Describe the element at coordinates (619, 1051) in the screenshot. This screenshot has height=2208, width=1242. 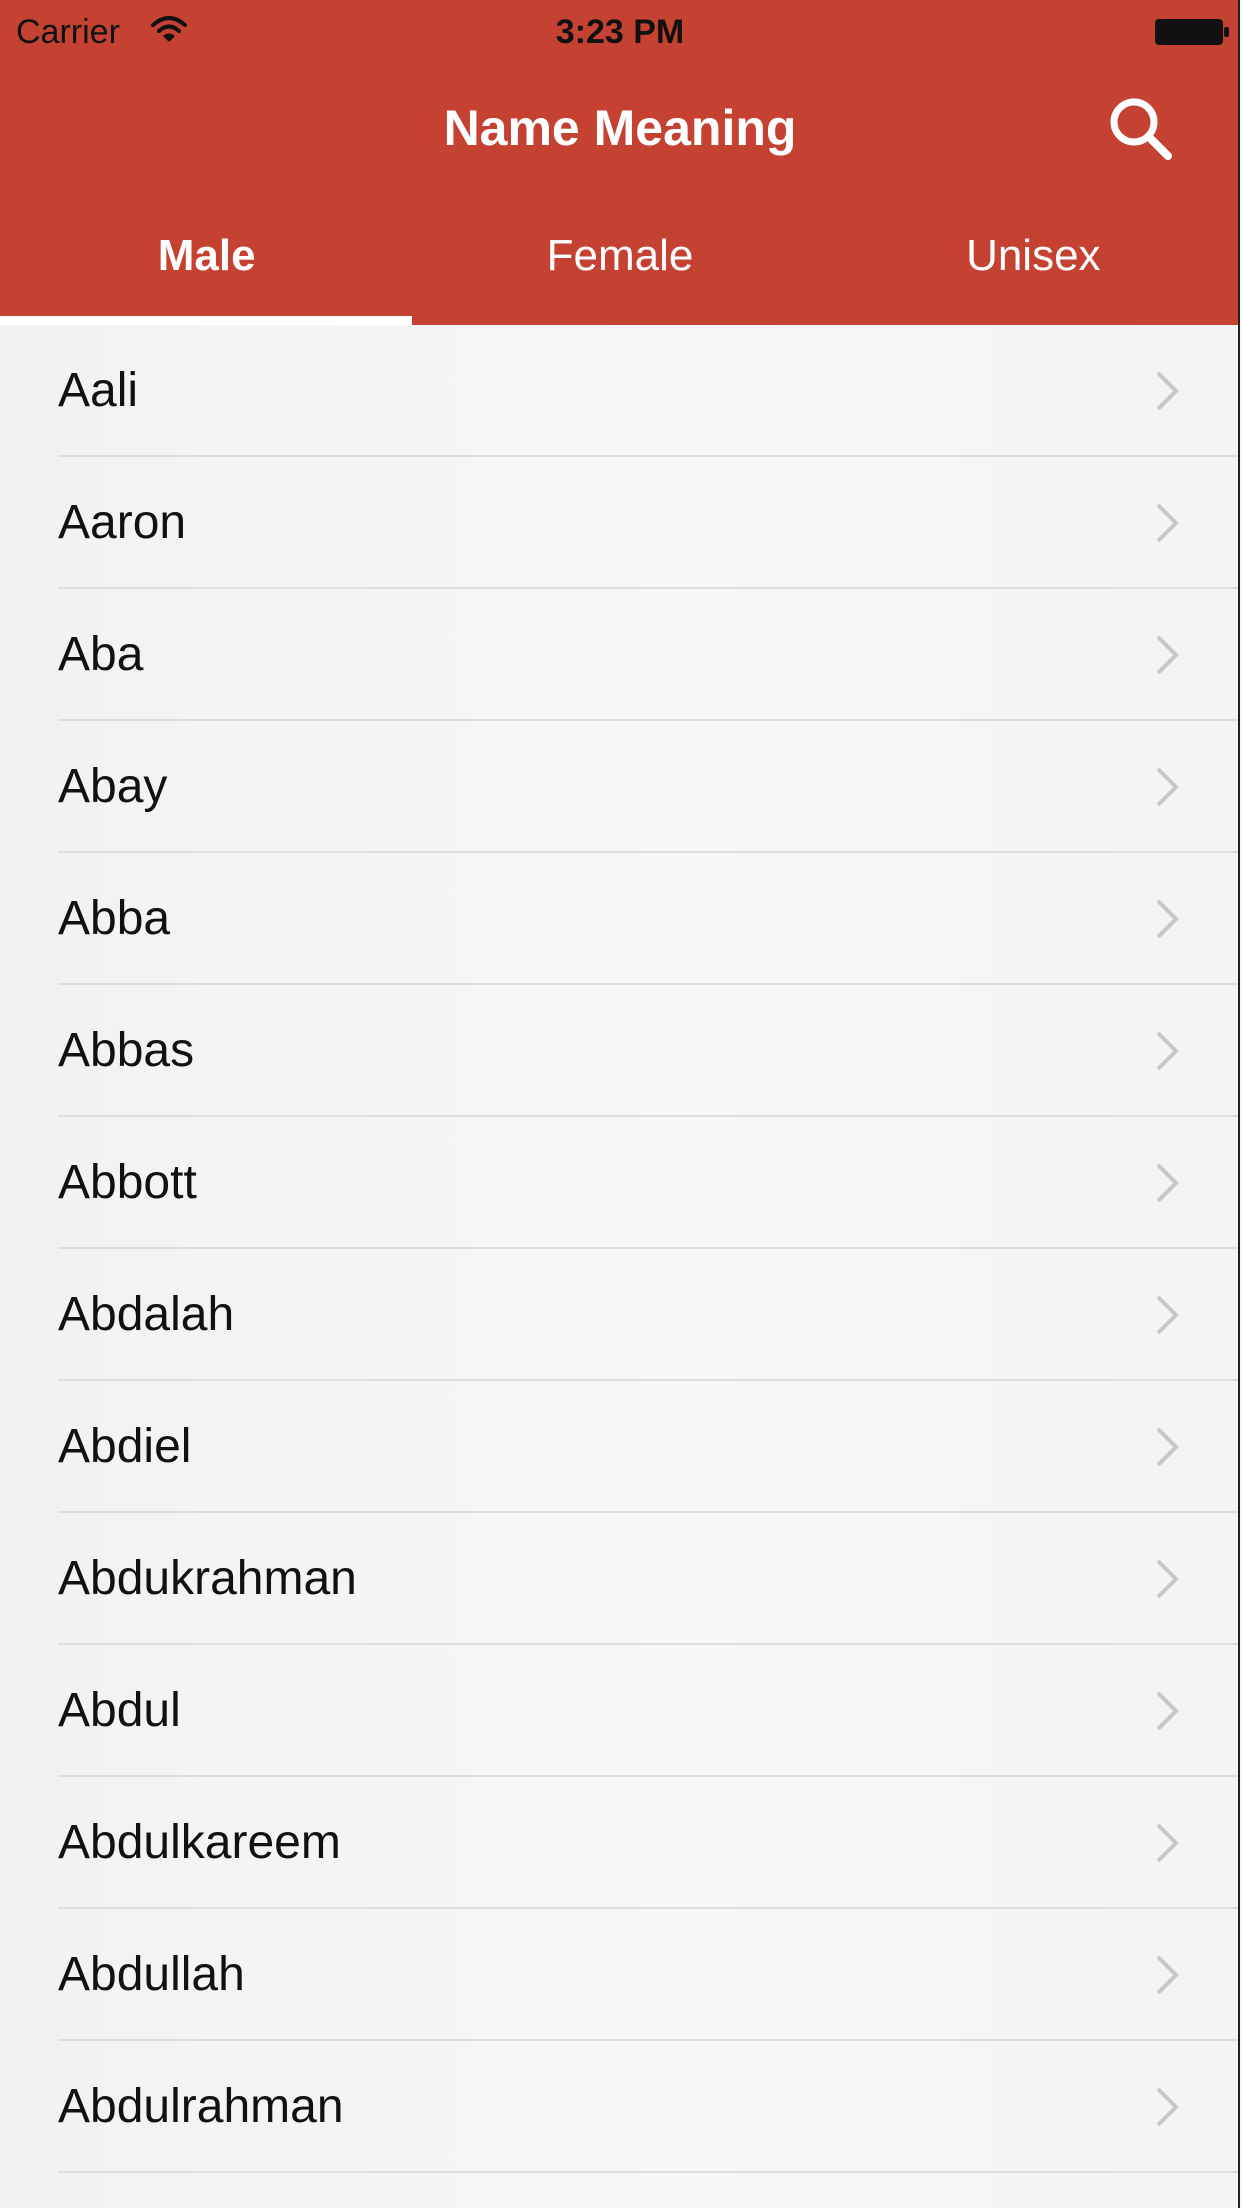
I see `list-item: Abbas` at that location.